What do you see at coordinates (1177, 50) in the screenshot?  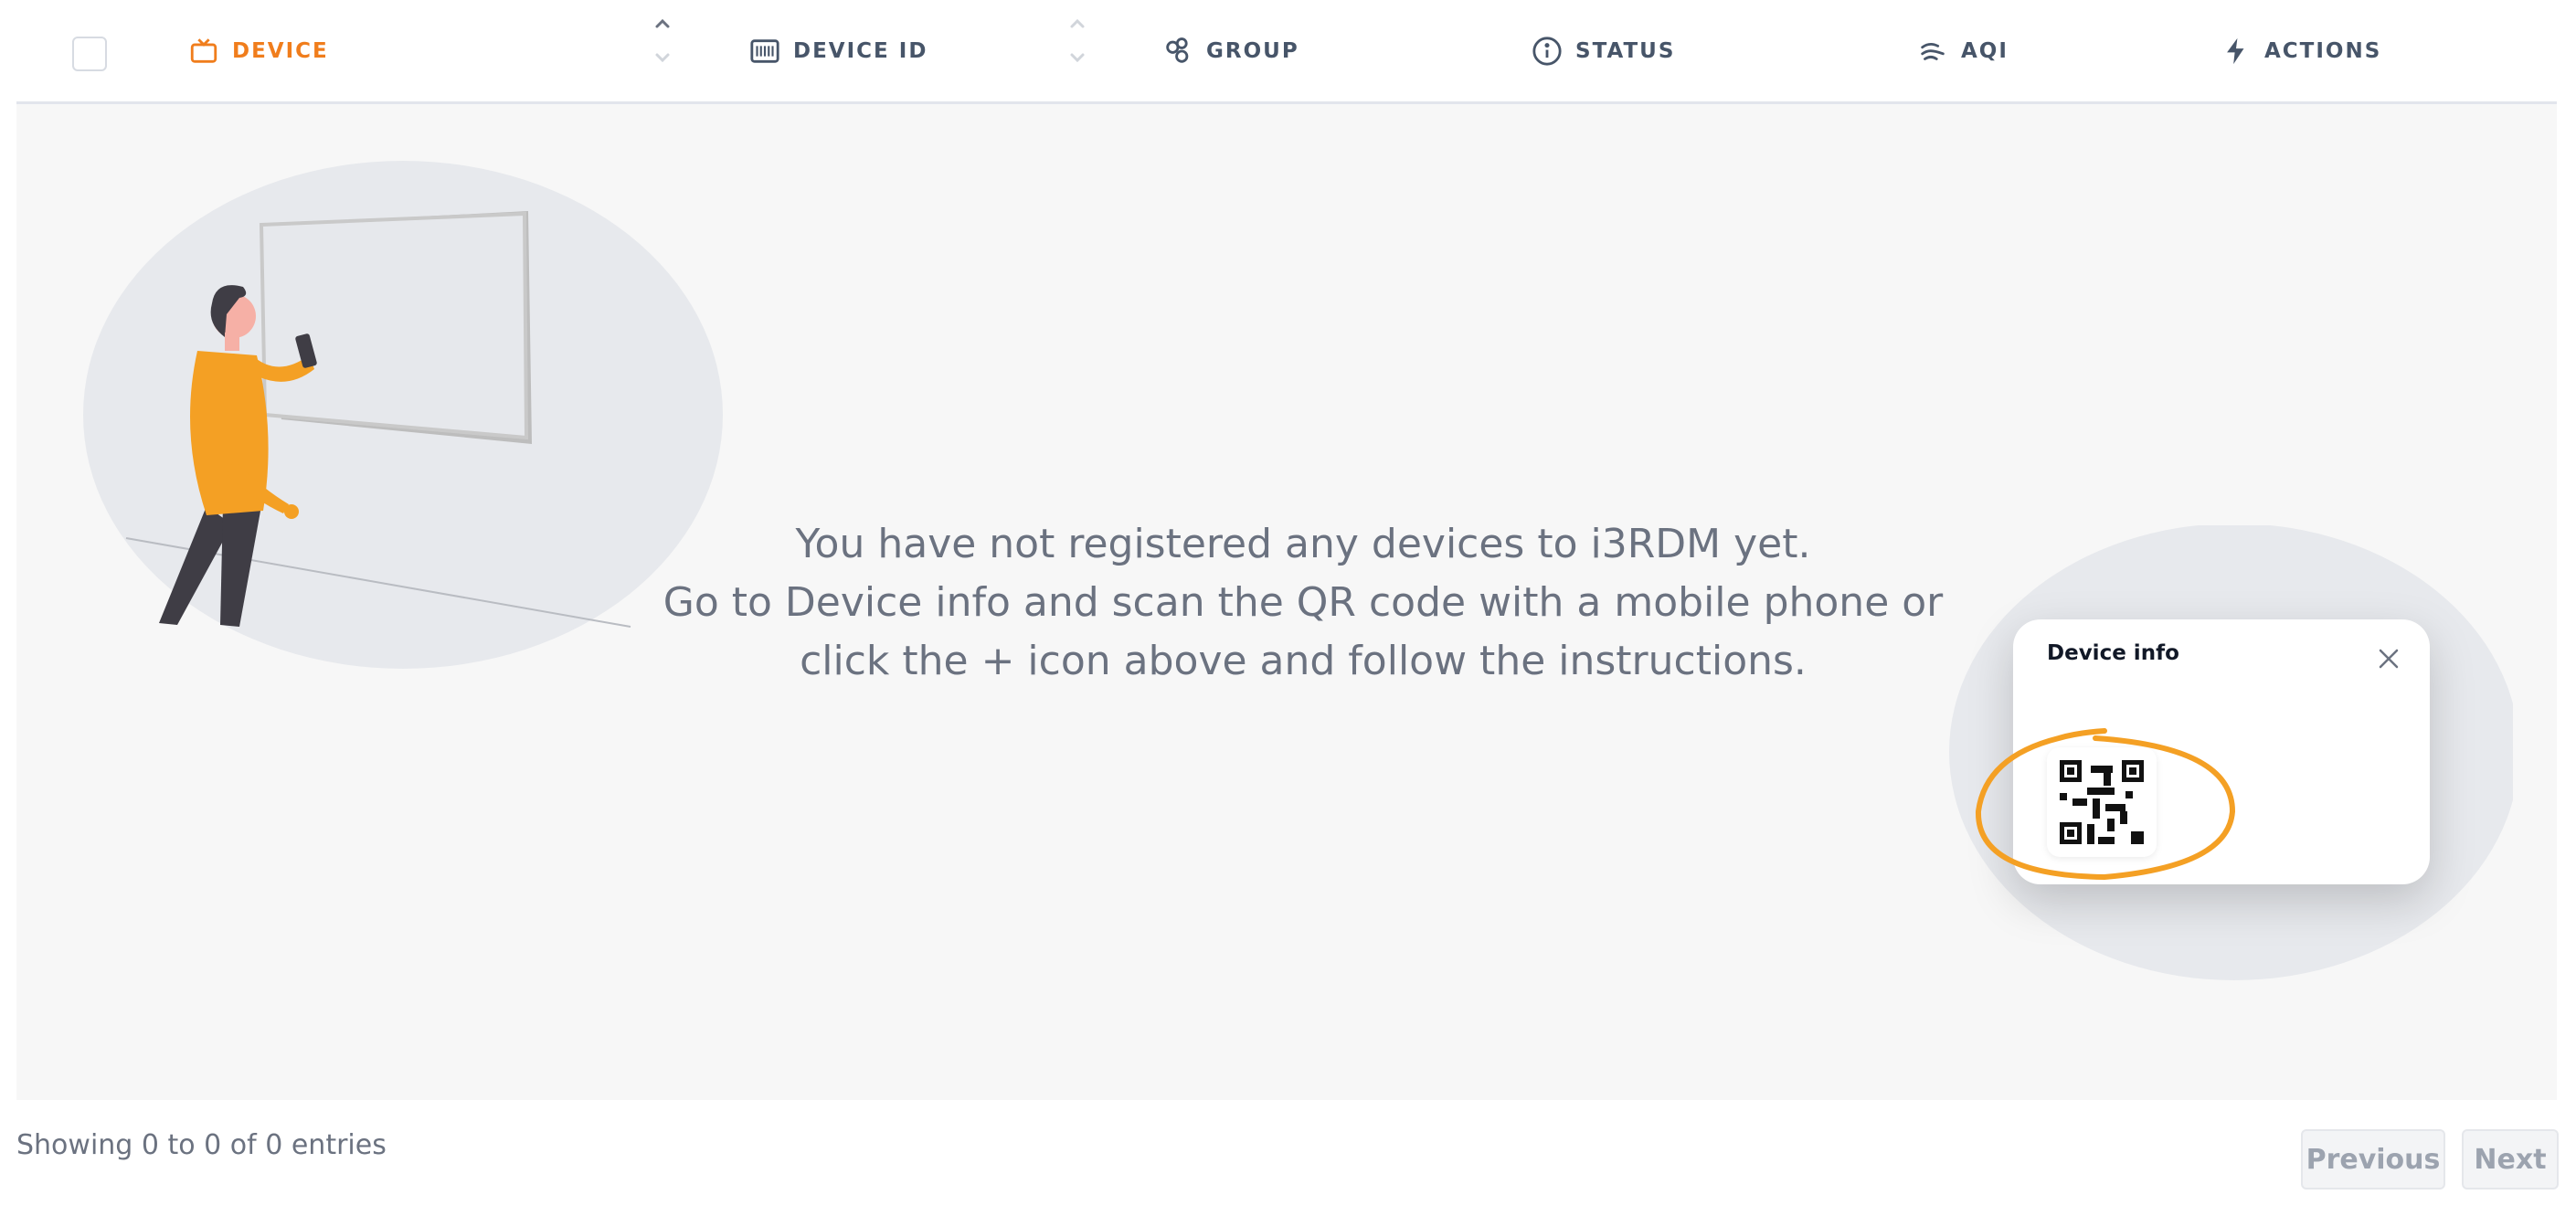 I see `group-icon` at bounding box center [1177, 50].